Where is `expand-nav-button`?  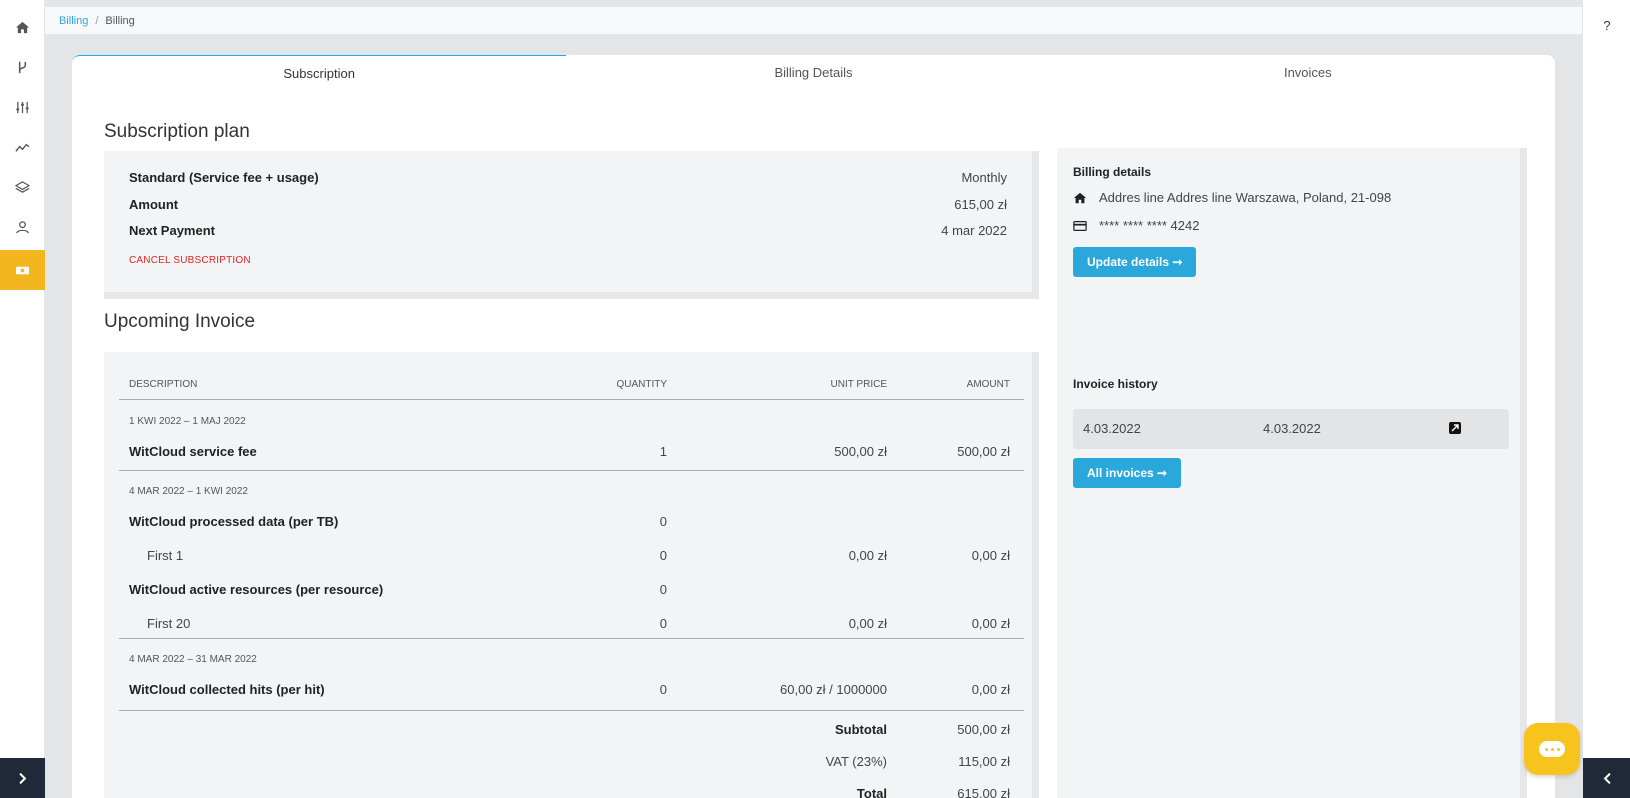
expand-nav-button is located at coordinates (22, 778).